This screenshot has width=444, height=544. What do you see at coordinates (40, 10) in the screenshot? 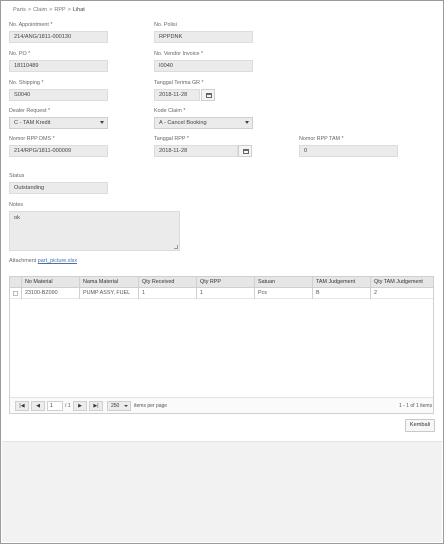
I see `breadcrumb-claim: Claim` at bounding box center [40, 10].